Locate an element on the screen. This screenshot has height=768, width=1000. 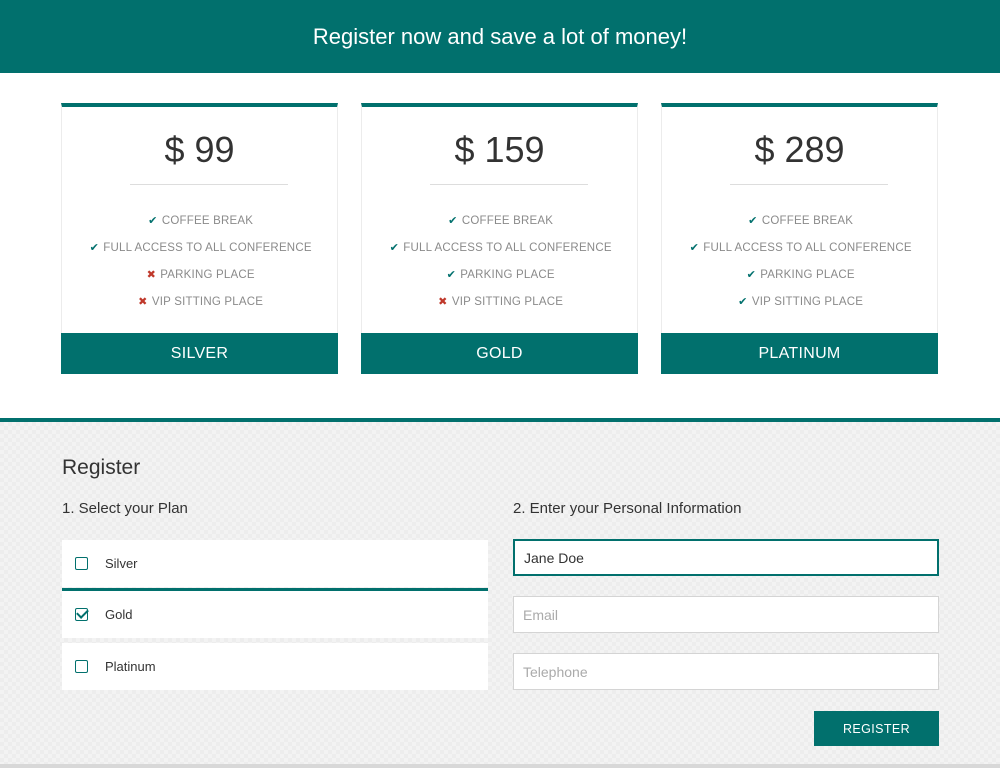
silver-plan-button: SILVER is located at coordinates (199, 353).